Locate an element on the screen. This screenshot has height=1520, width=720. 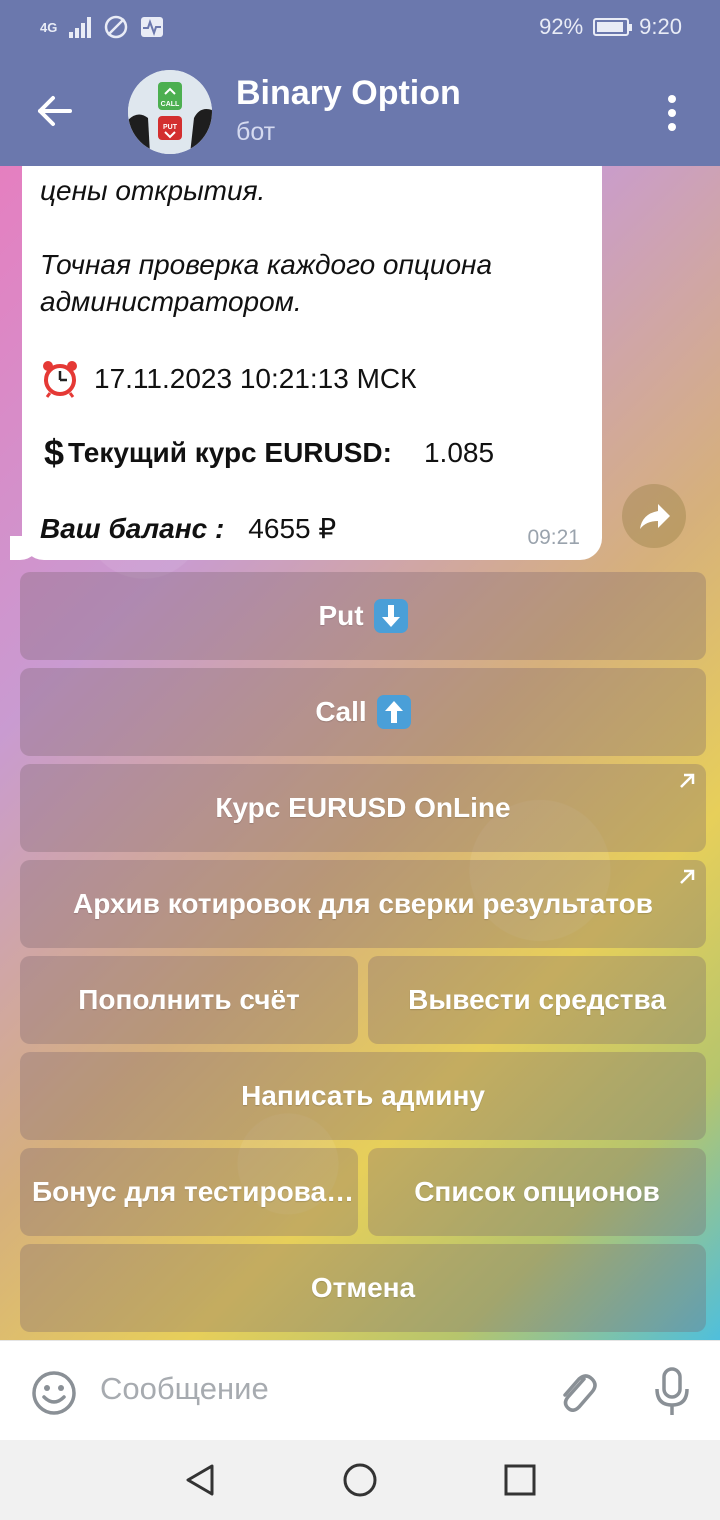
deposit-label: Пополнить счёт is located at coordinates (189, 999).